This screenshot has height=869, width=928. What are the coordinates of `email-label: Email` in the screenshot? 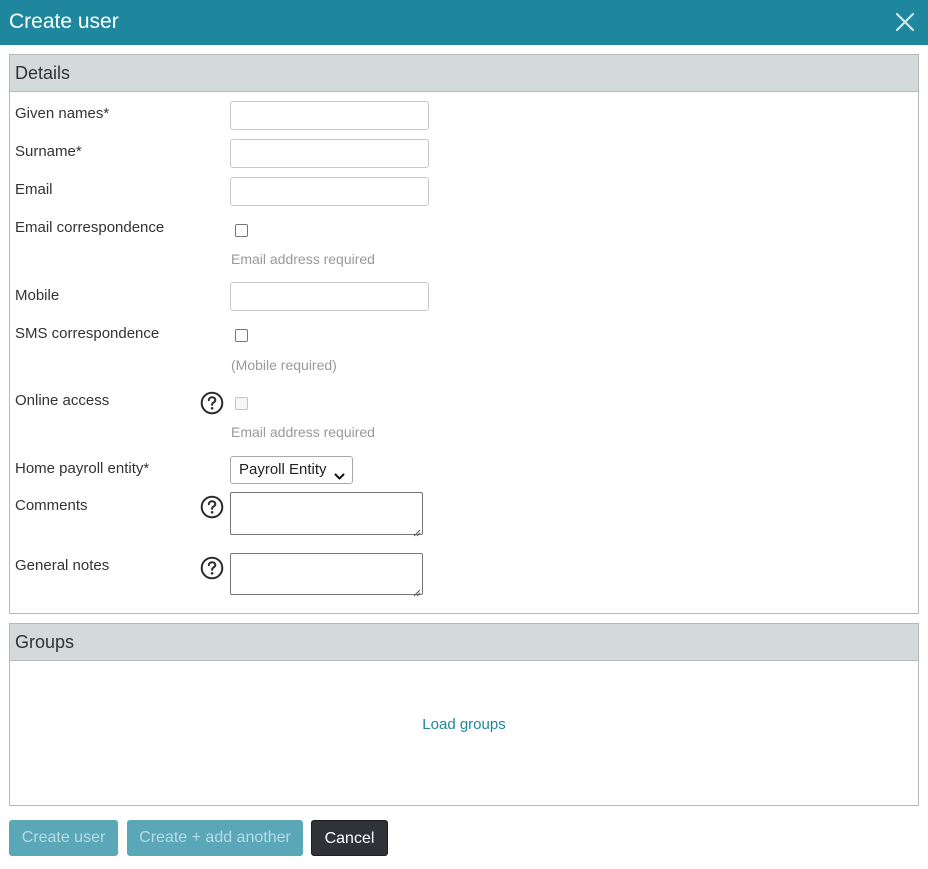 It's located at (34, 189).